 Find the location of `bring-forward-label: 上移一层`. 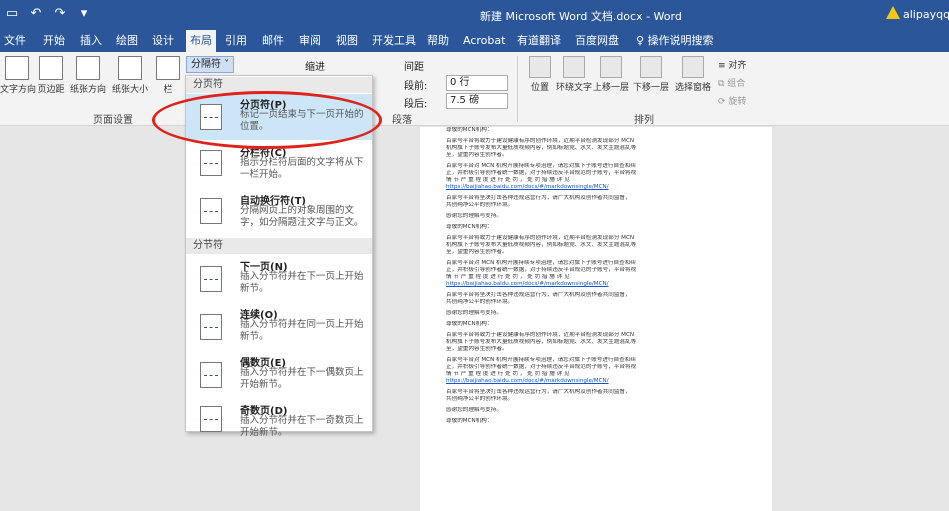

bring-forward-label: 上移一层 is located at coordinates (610, 88).